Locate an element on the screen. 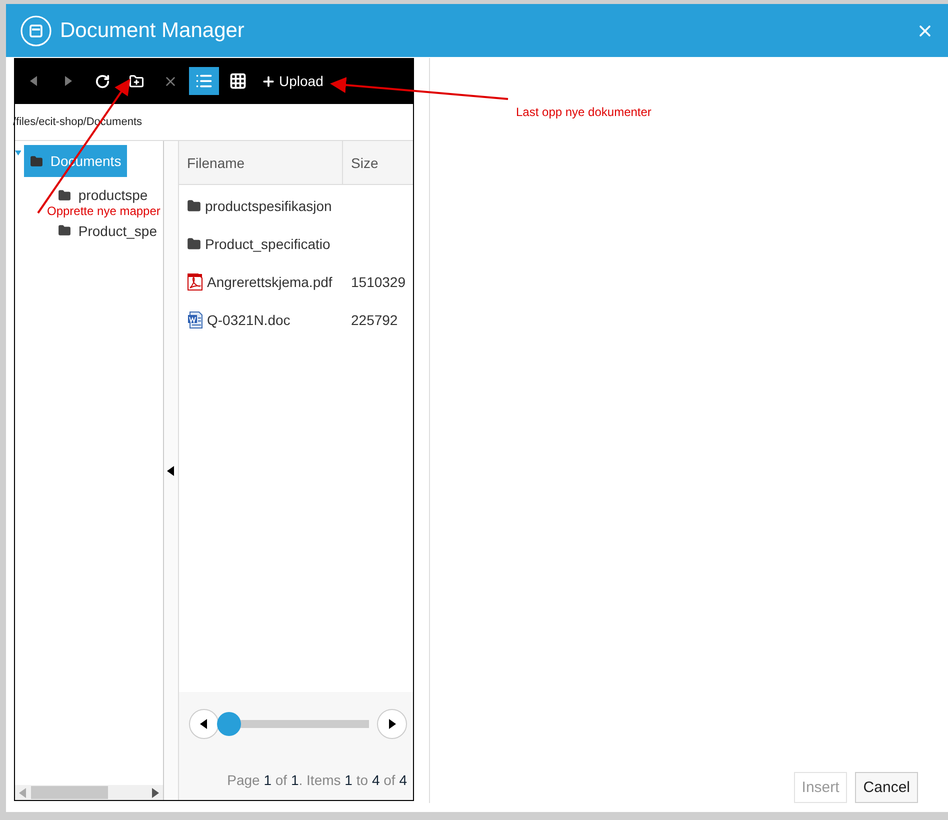  folder-plus-icon is located at coordinates (136, 81).